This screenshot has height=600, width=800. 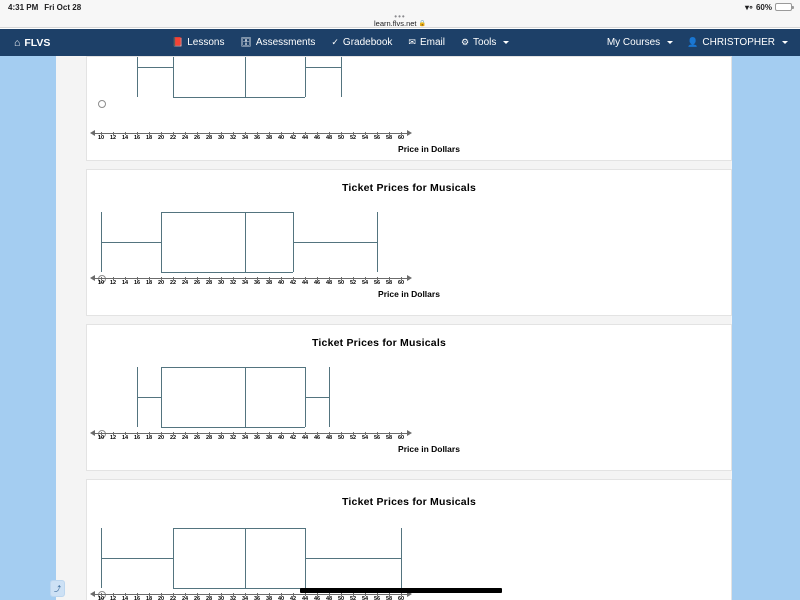 I want to click on envelope-icon: ✉, so click(x=412, y=42).